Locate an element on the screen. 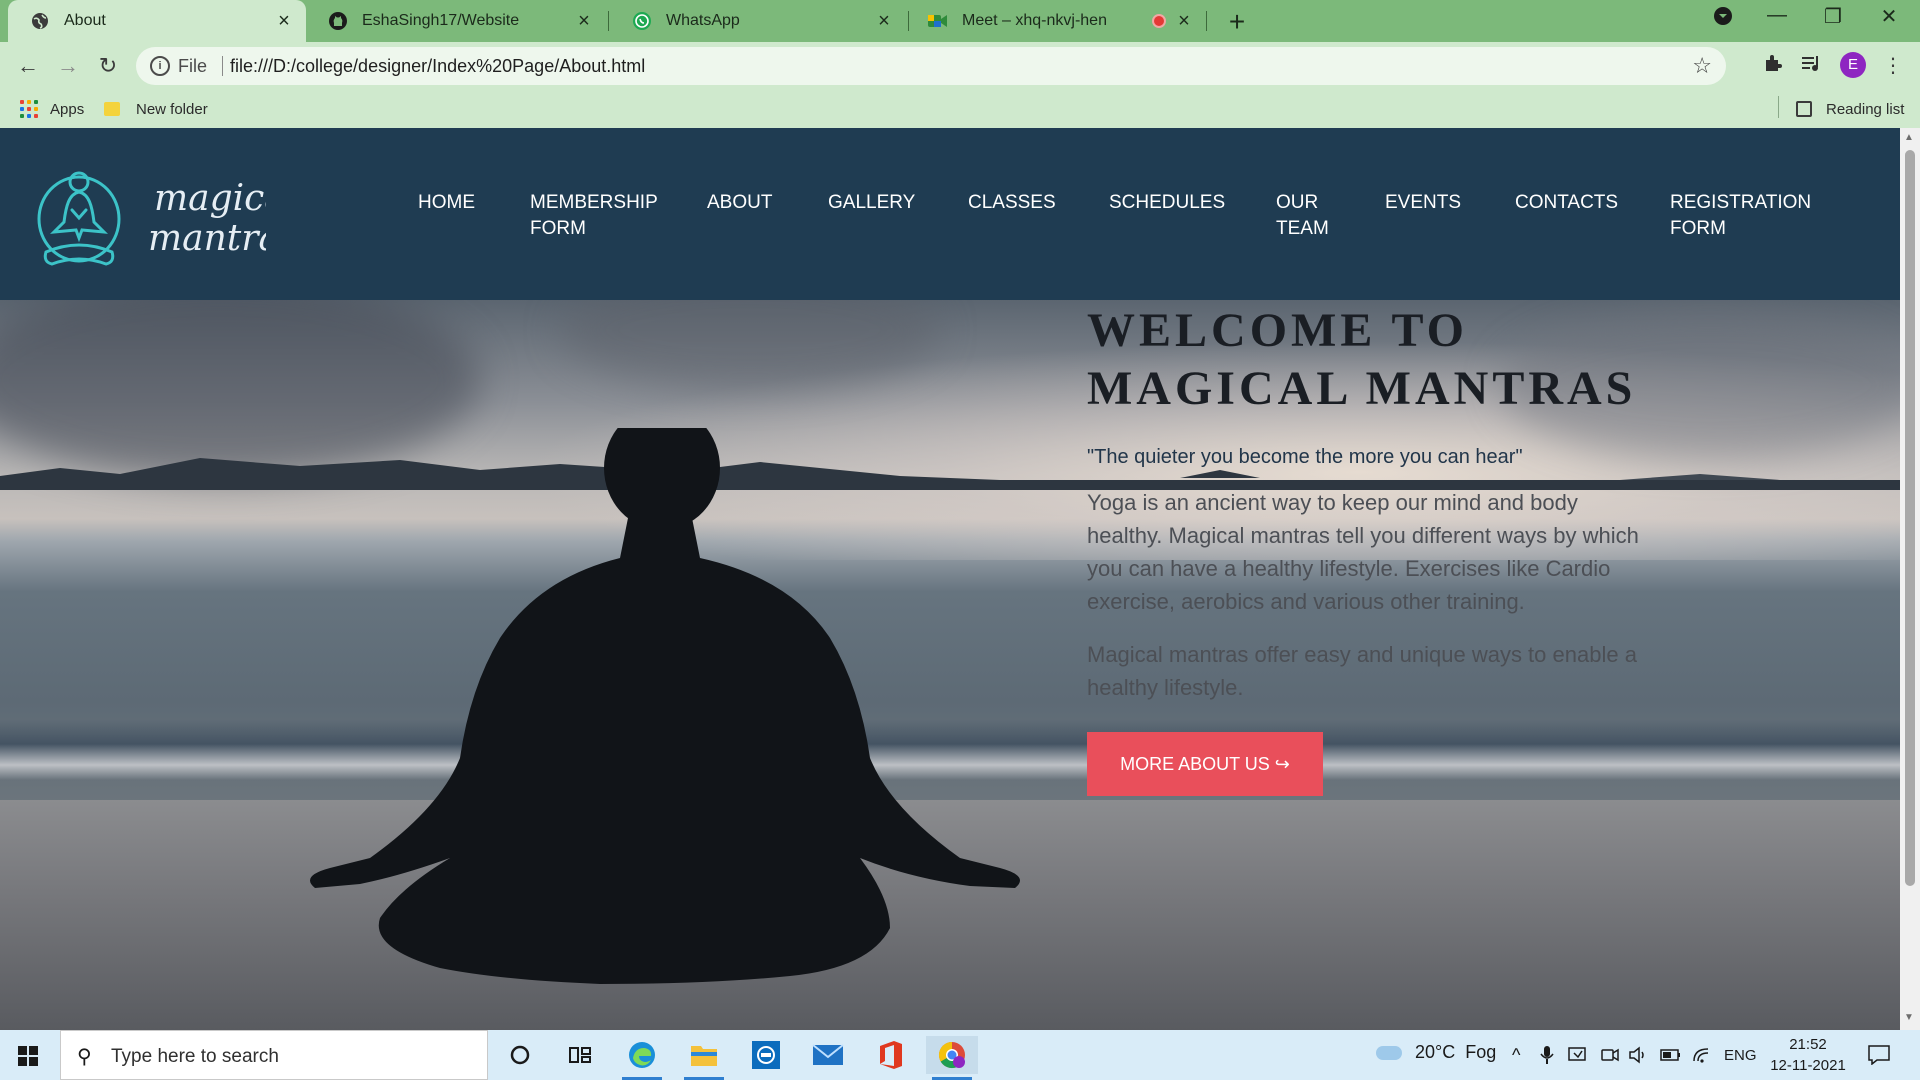 Image resolution: width=1920 pixels, height=1080 pixels. tab-github: EshaSingh17/Website × is located at coordinates (456, 21).